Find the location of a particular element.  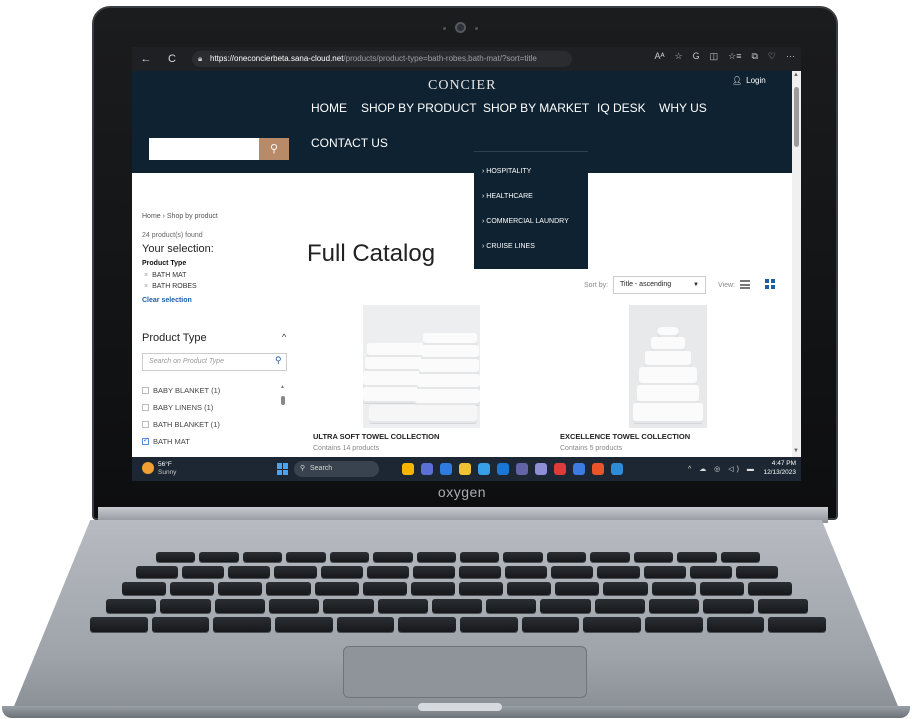

weather-temperature: 56°F is located at coordinates (165, 464).